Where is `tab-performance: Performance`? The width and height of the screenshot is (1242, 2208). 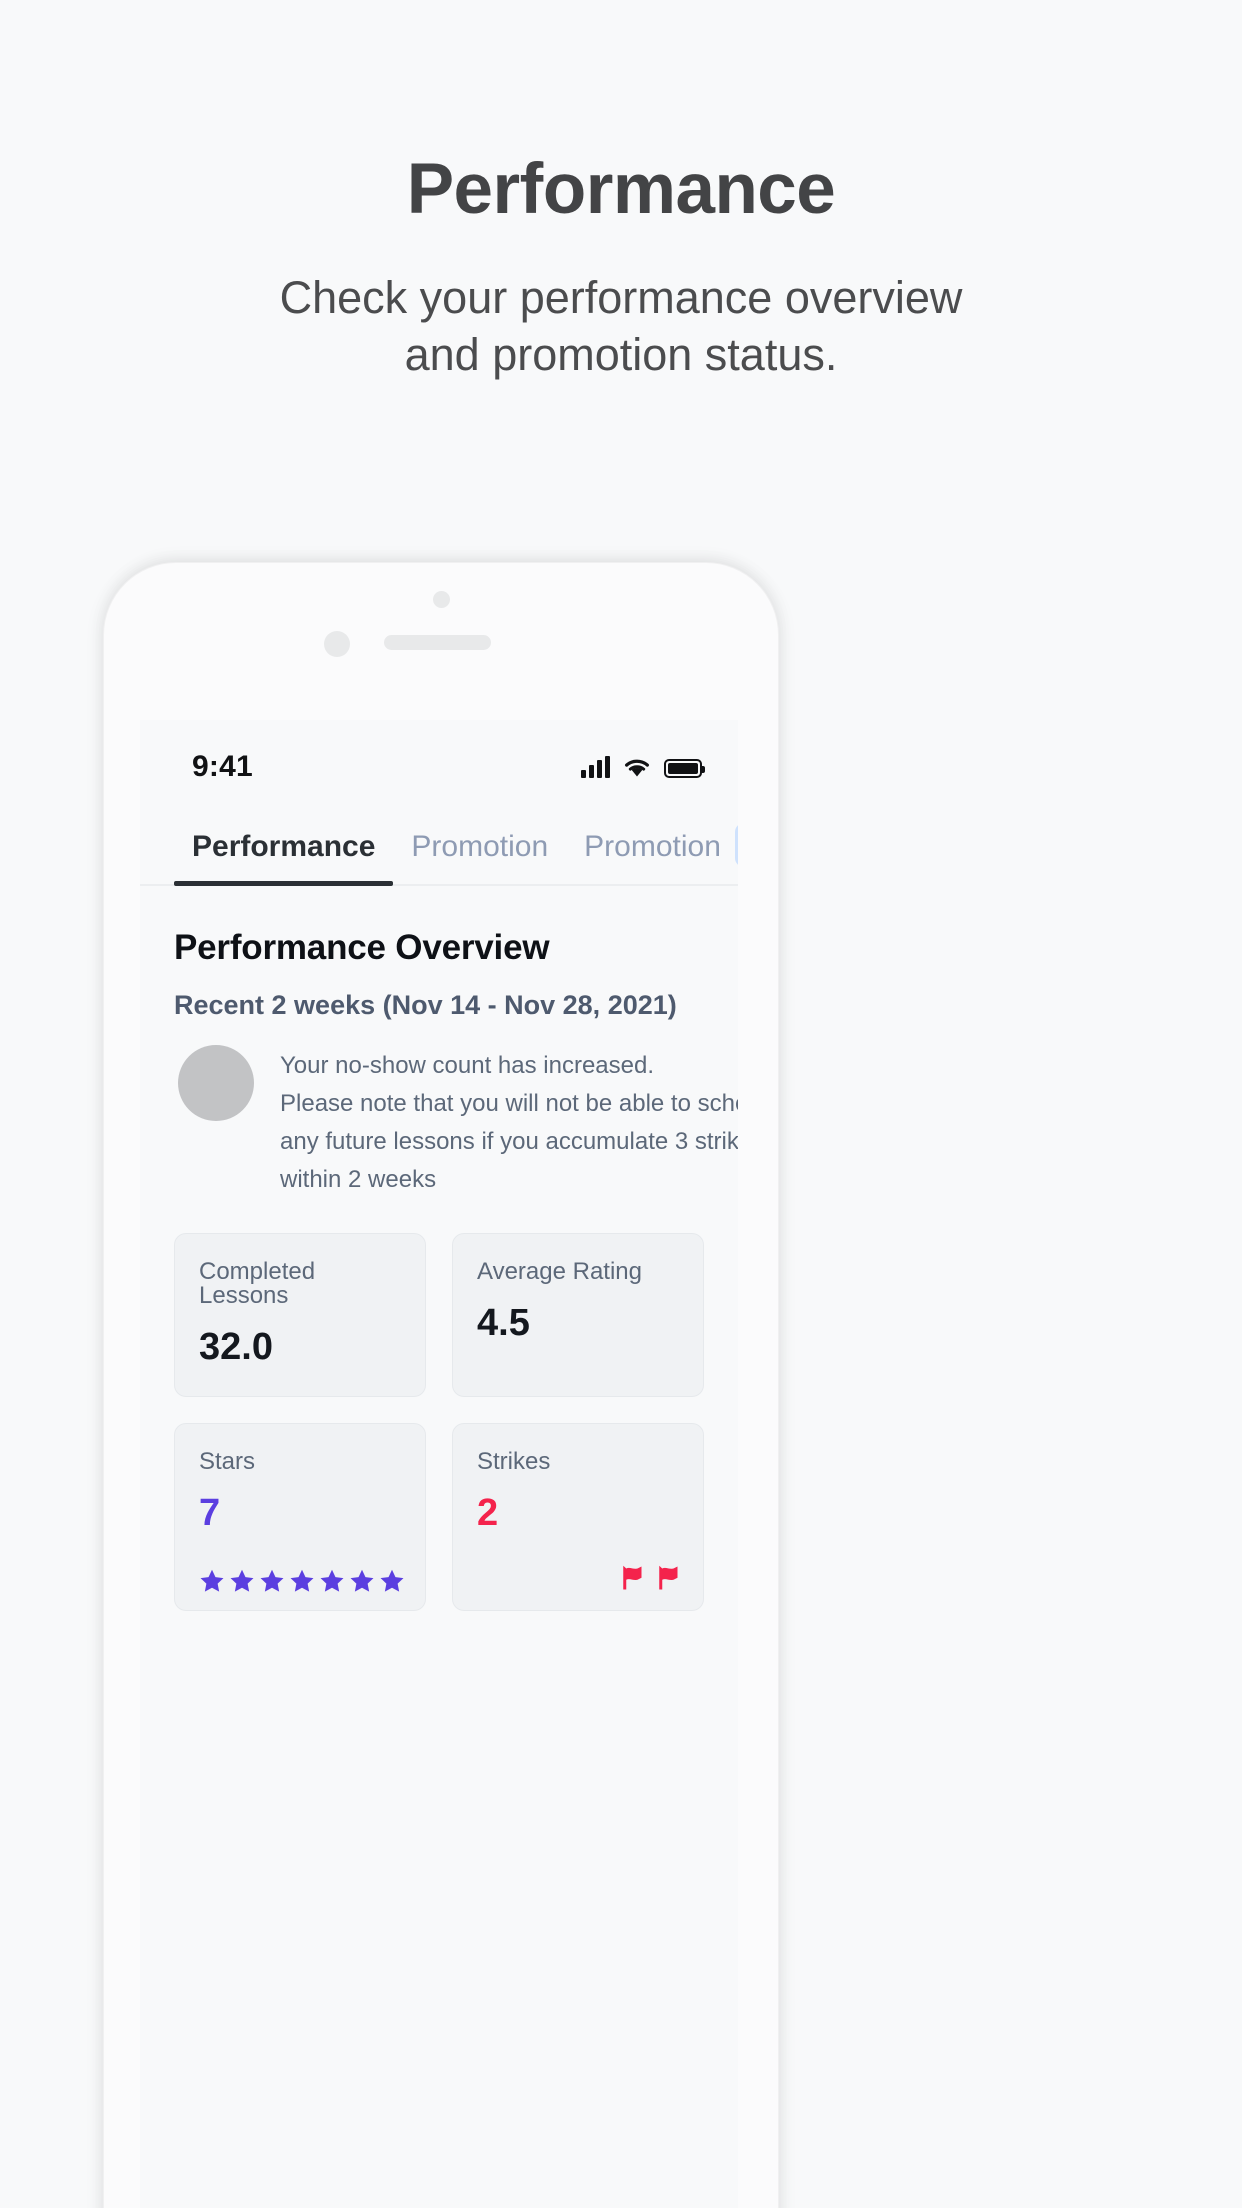
tab-performance: Performance is located at coordinates (284, 850).